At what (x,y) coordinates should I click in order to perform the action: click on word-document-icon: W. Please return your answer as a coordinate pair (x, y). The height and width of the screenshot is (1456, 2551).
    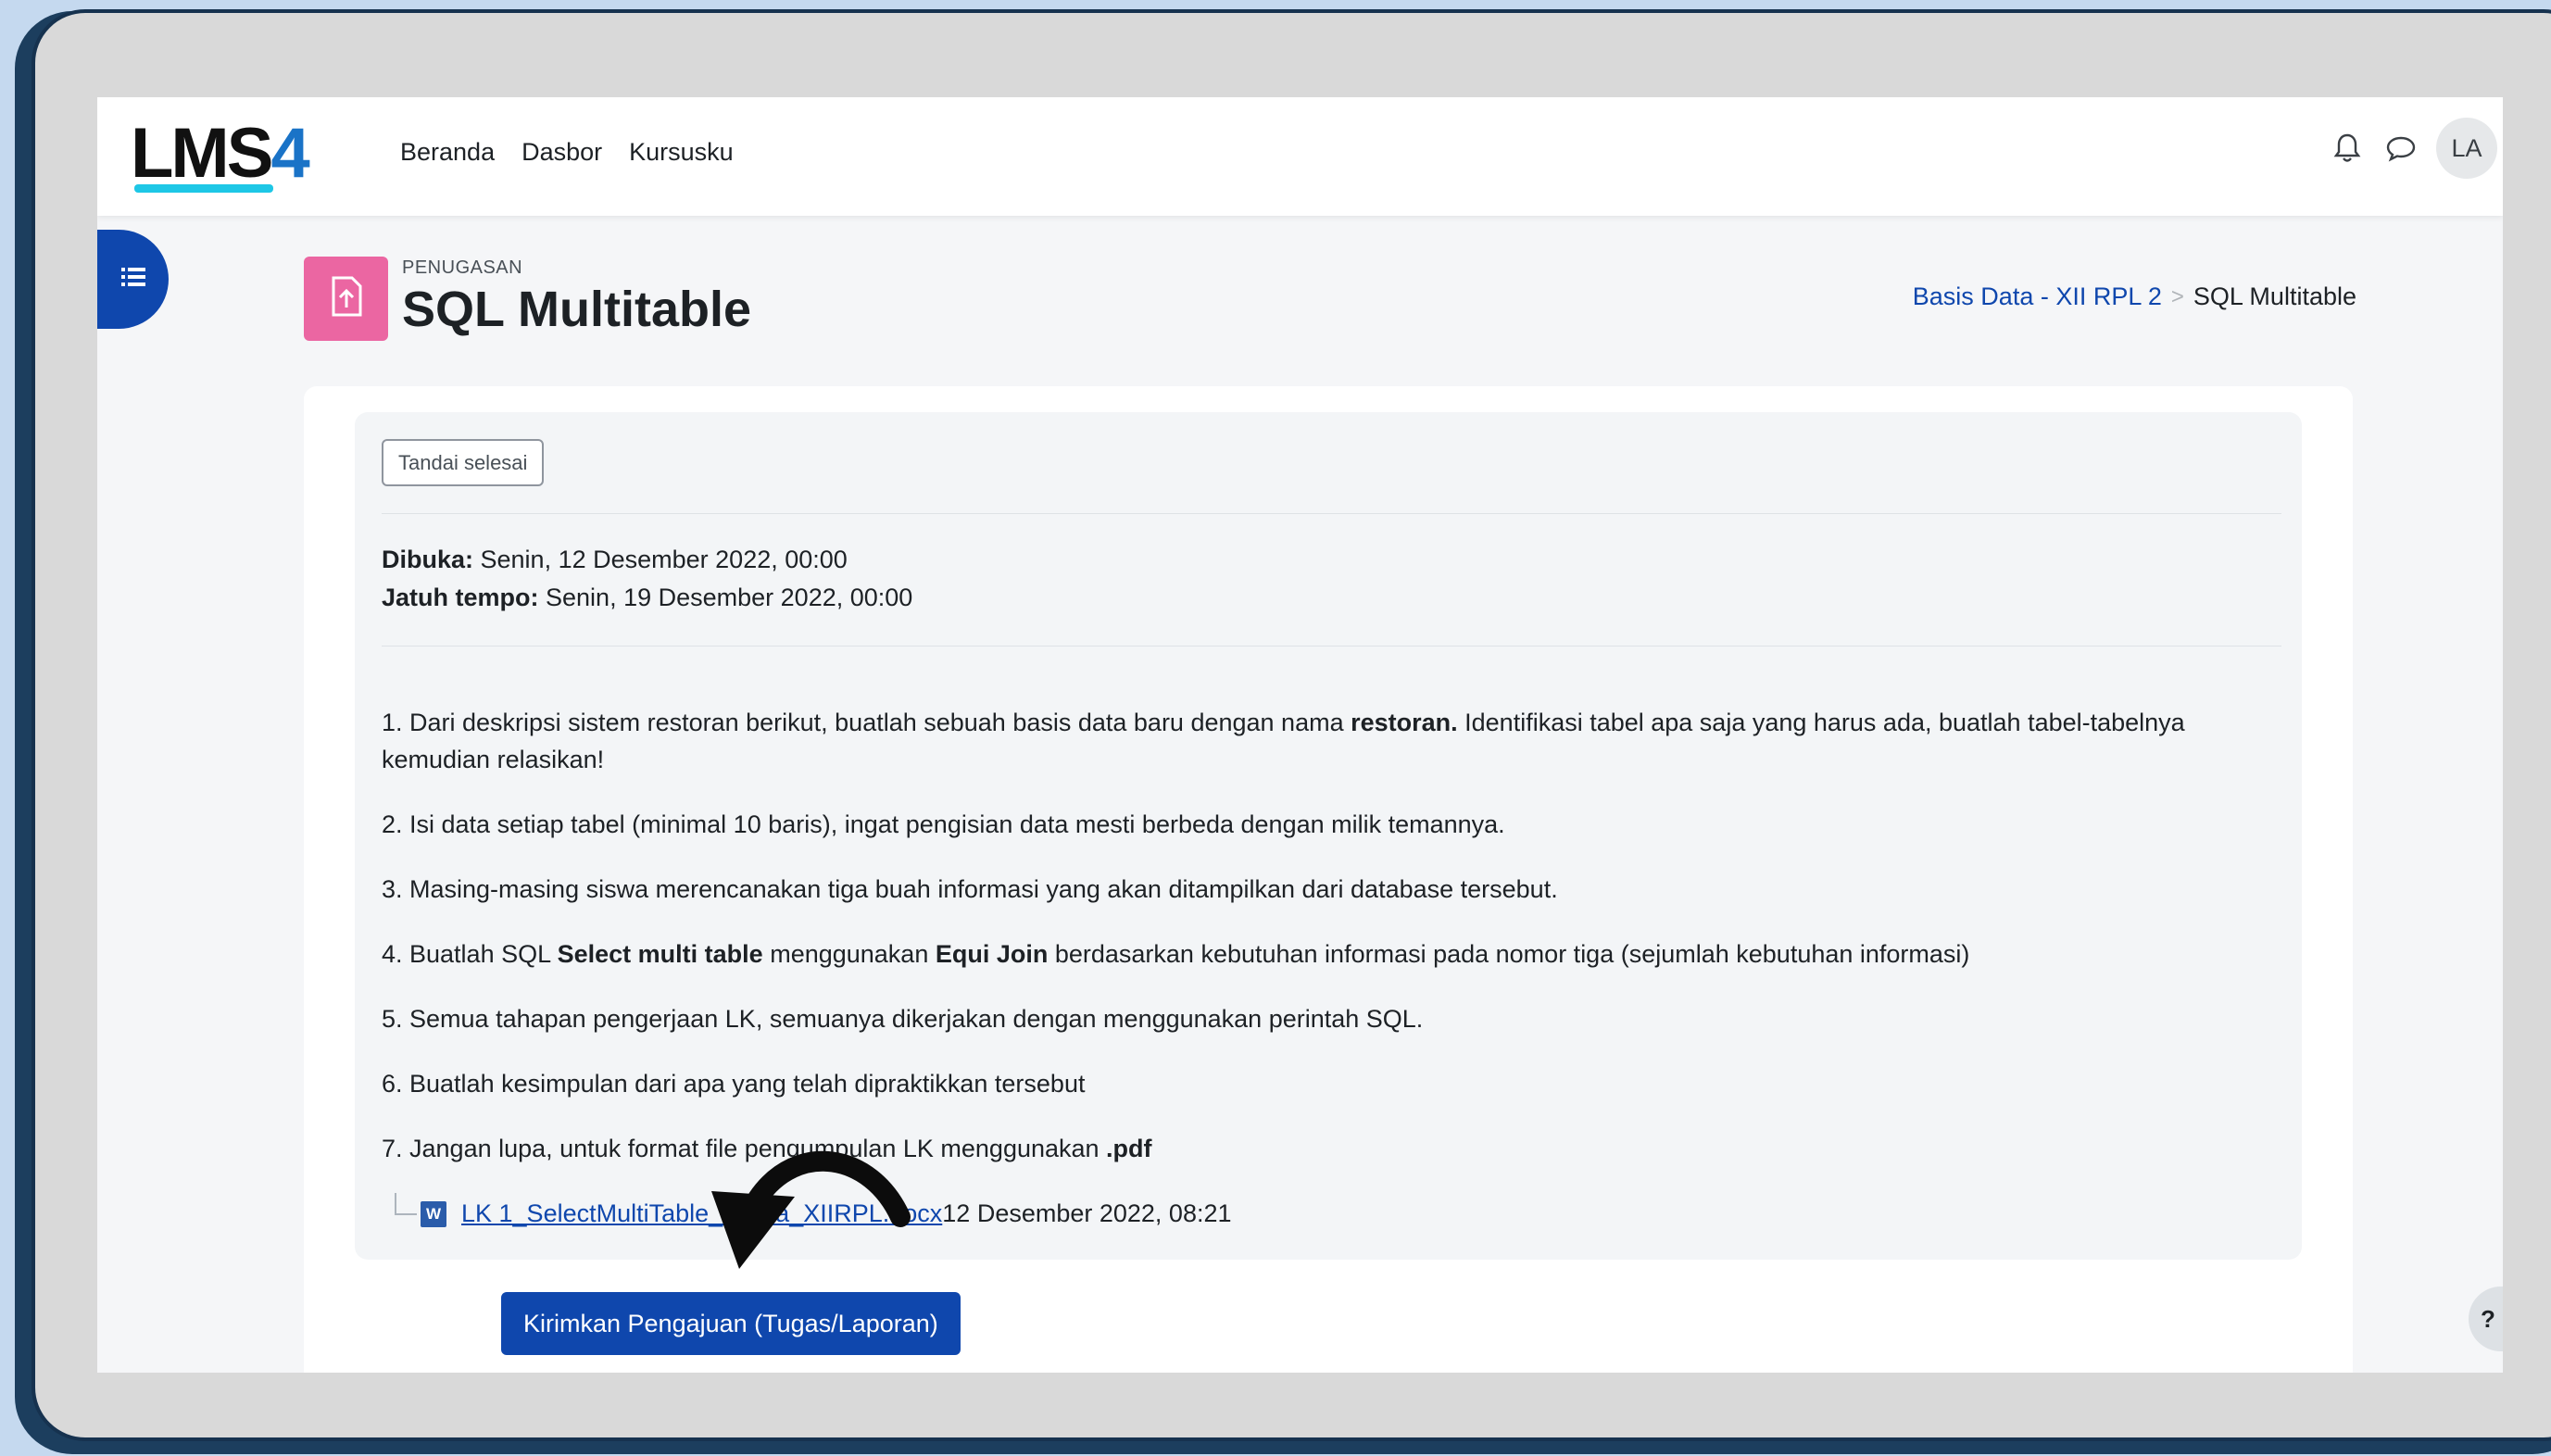
    Looking at the image, I should click on (433, 1213).